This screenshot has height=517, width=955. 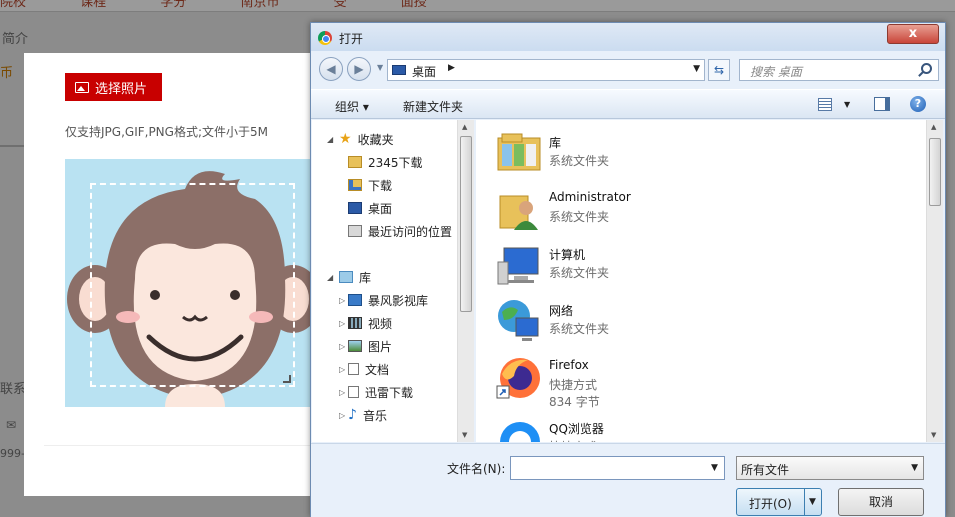 What do you see at coordinates (696, 69) in the screenshot?
I see `address-dropdown-icon: ▼` at bounding box center [696, 69].